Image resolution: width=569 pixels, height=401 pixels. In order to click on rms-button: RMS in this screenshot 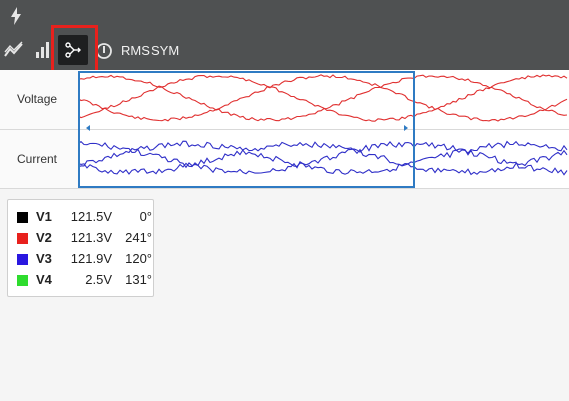, I will do `click(135, 50)`.